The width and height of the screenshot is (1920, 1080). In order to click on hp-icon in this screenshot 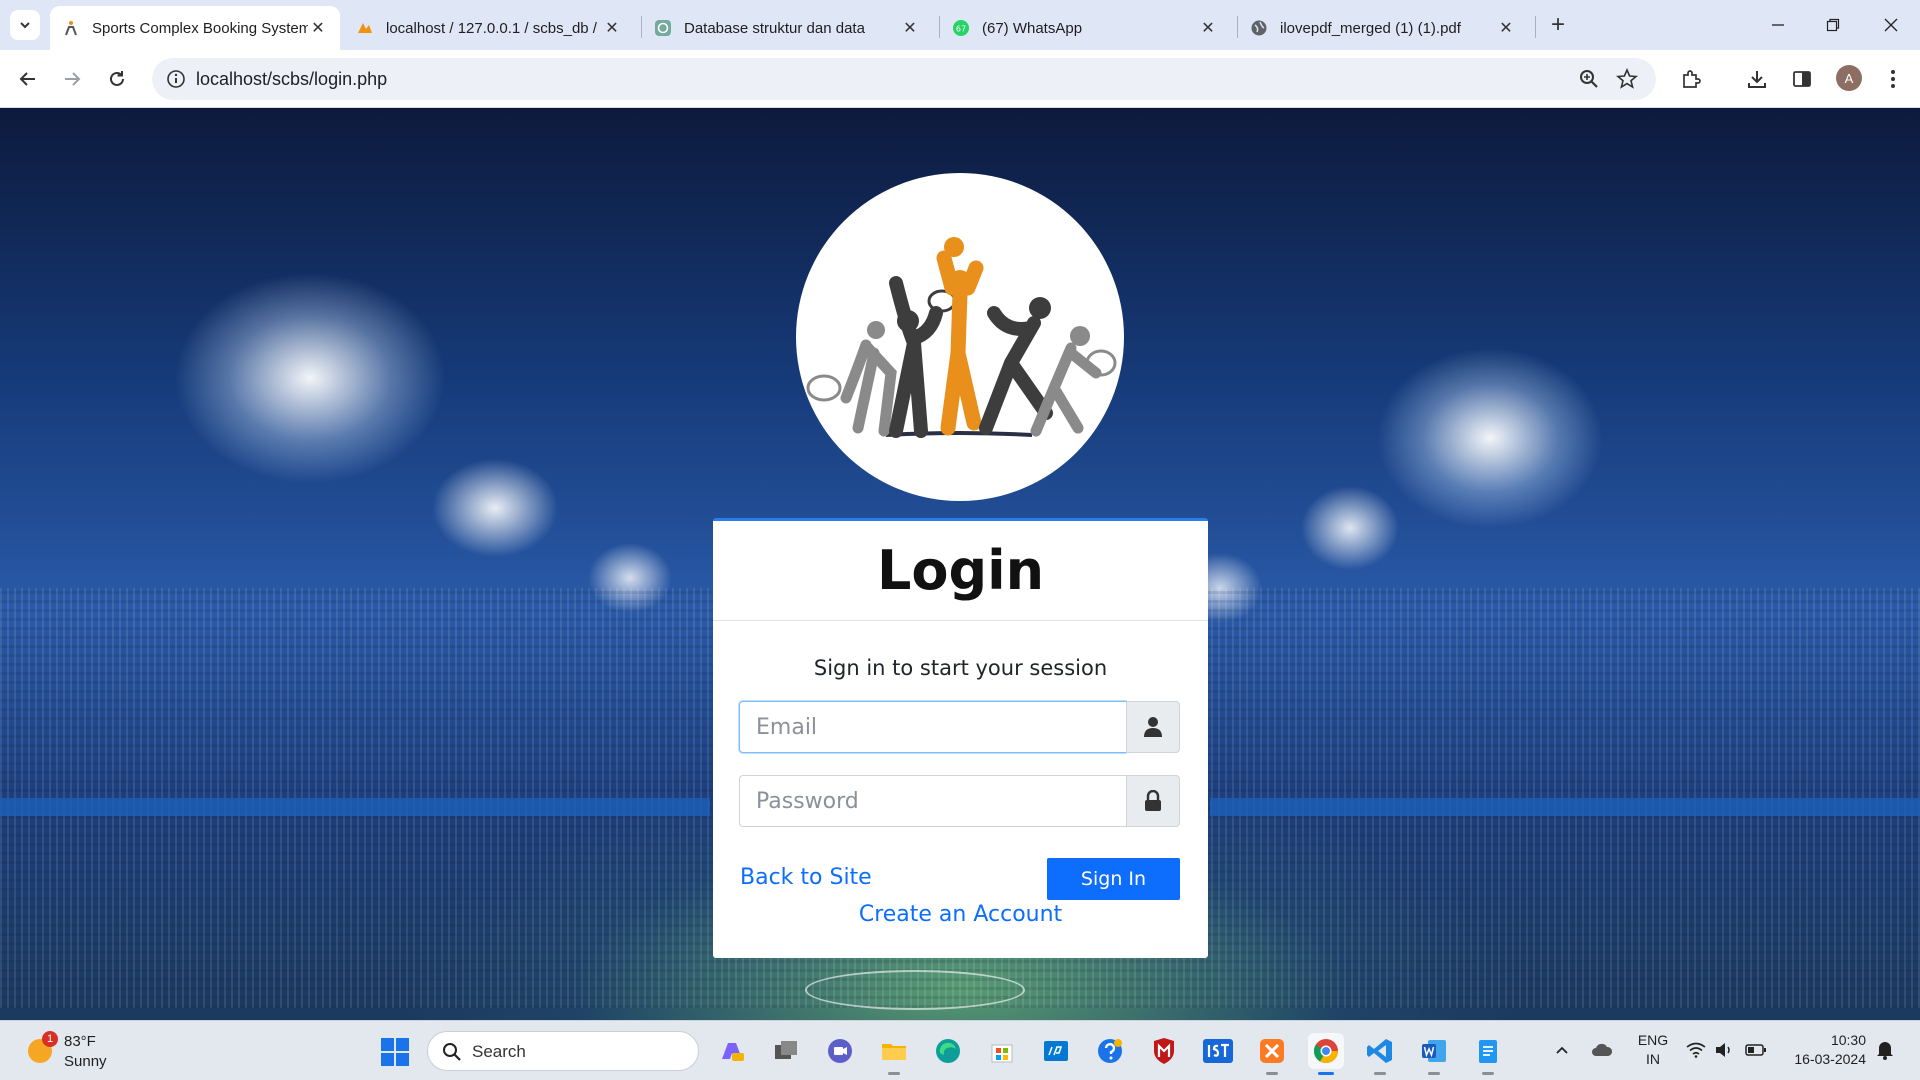, I will do `click(1056, 1051)`.